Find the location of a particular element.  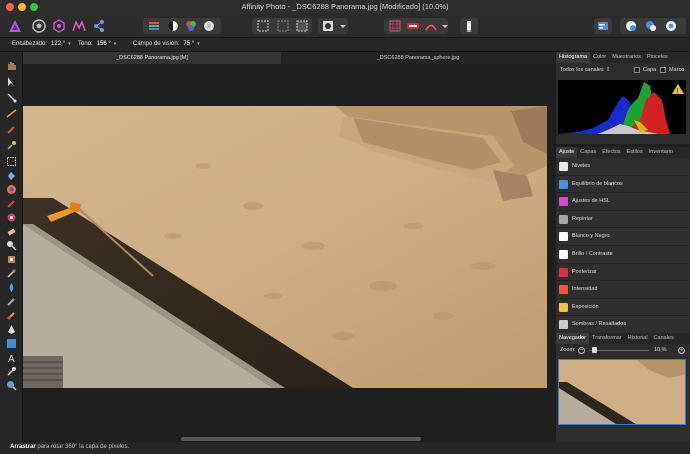

gradient-tool-icon is located at coordinates (11, 189).